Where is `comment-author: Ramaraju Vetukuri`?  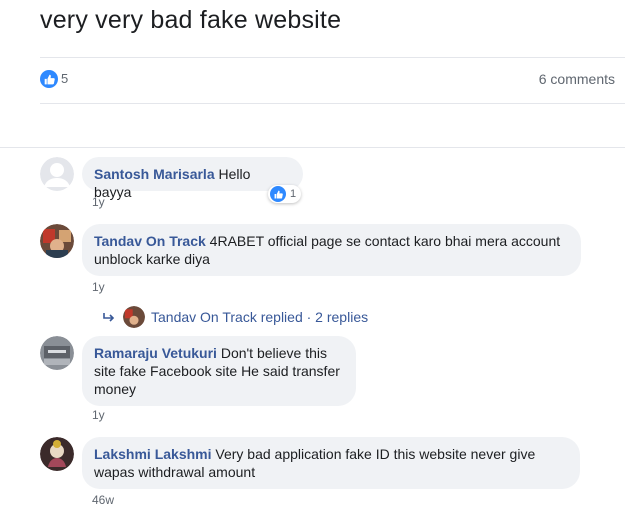 comment-author: Ramaraju Vetukuri is located at coordinates (155, 353).